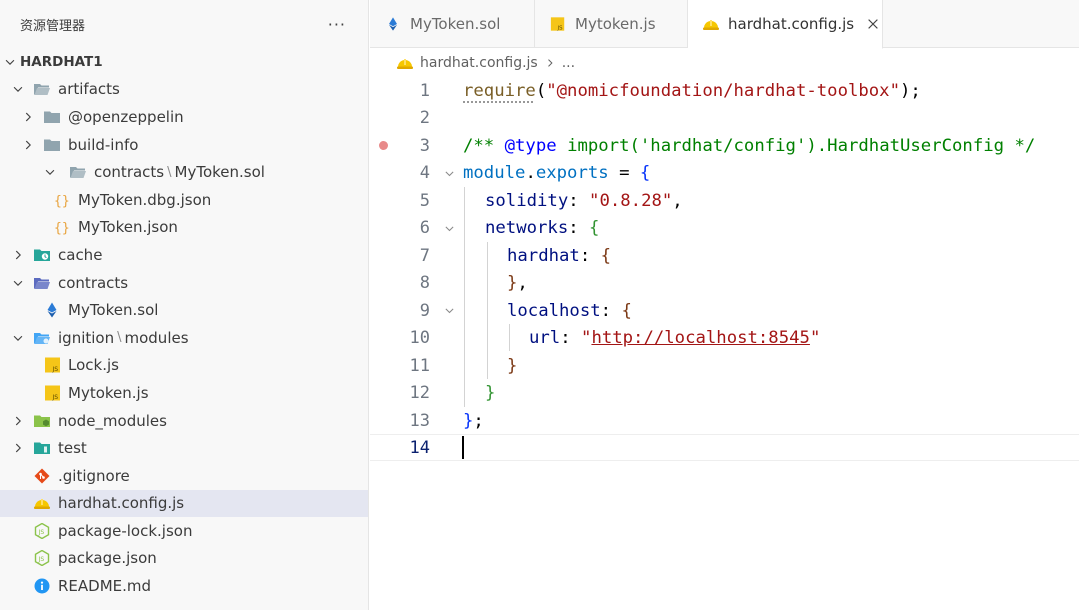  What do you see at coordinates (184, 62) in the screenshot?
I see `tree-root-hardhat1: HARDHAT1` at bounding box center [184, 62].